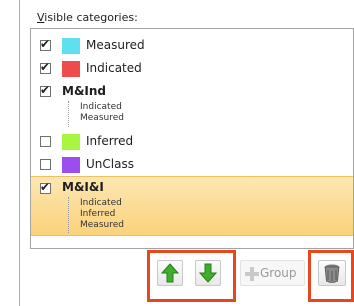  What do you see at coordinates (83, 187) in the screenshot?
I see `group-category-label: M&I&I` at bounding box center [83, 187].